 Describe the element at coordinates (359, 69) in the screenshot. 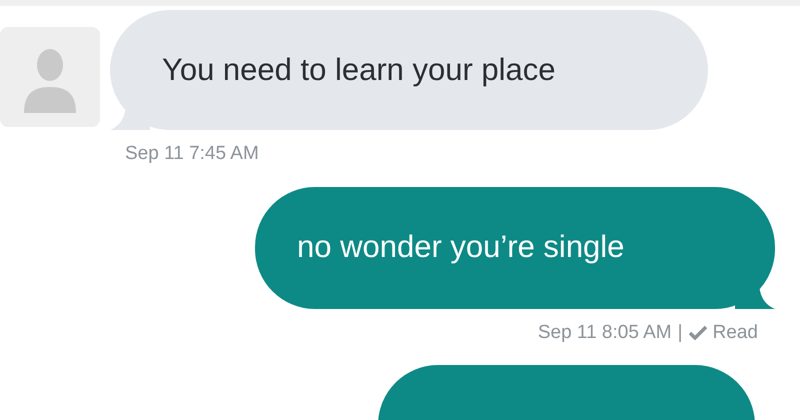

I see `message-text: You need to learn your place` at that location.